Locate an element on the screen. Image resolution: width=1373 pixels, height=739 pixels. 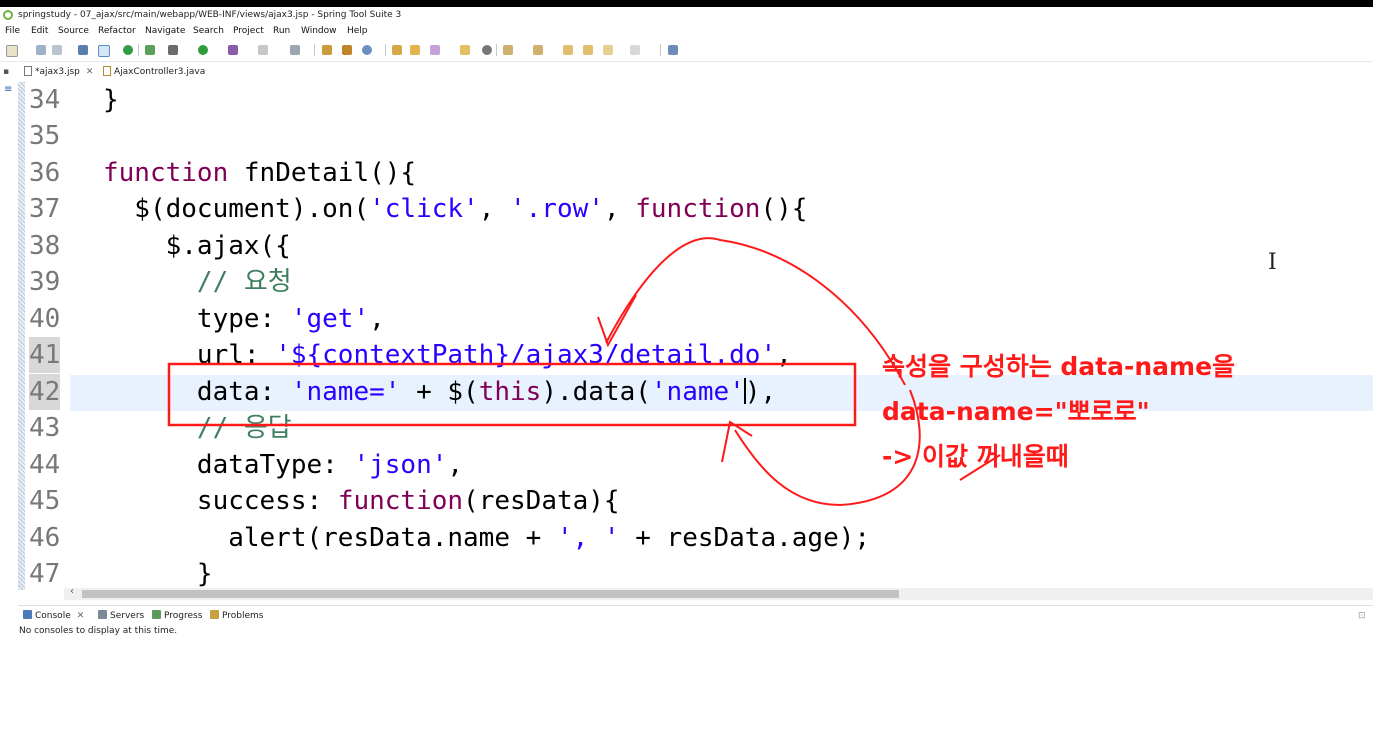
code-line: 45 success: function(resData){ is located at coordinates (699, 501).